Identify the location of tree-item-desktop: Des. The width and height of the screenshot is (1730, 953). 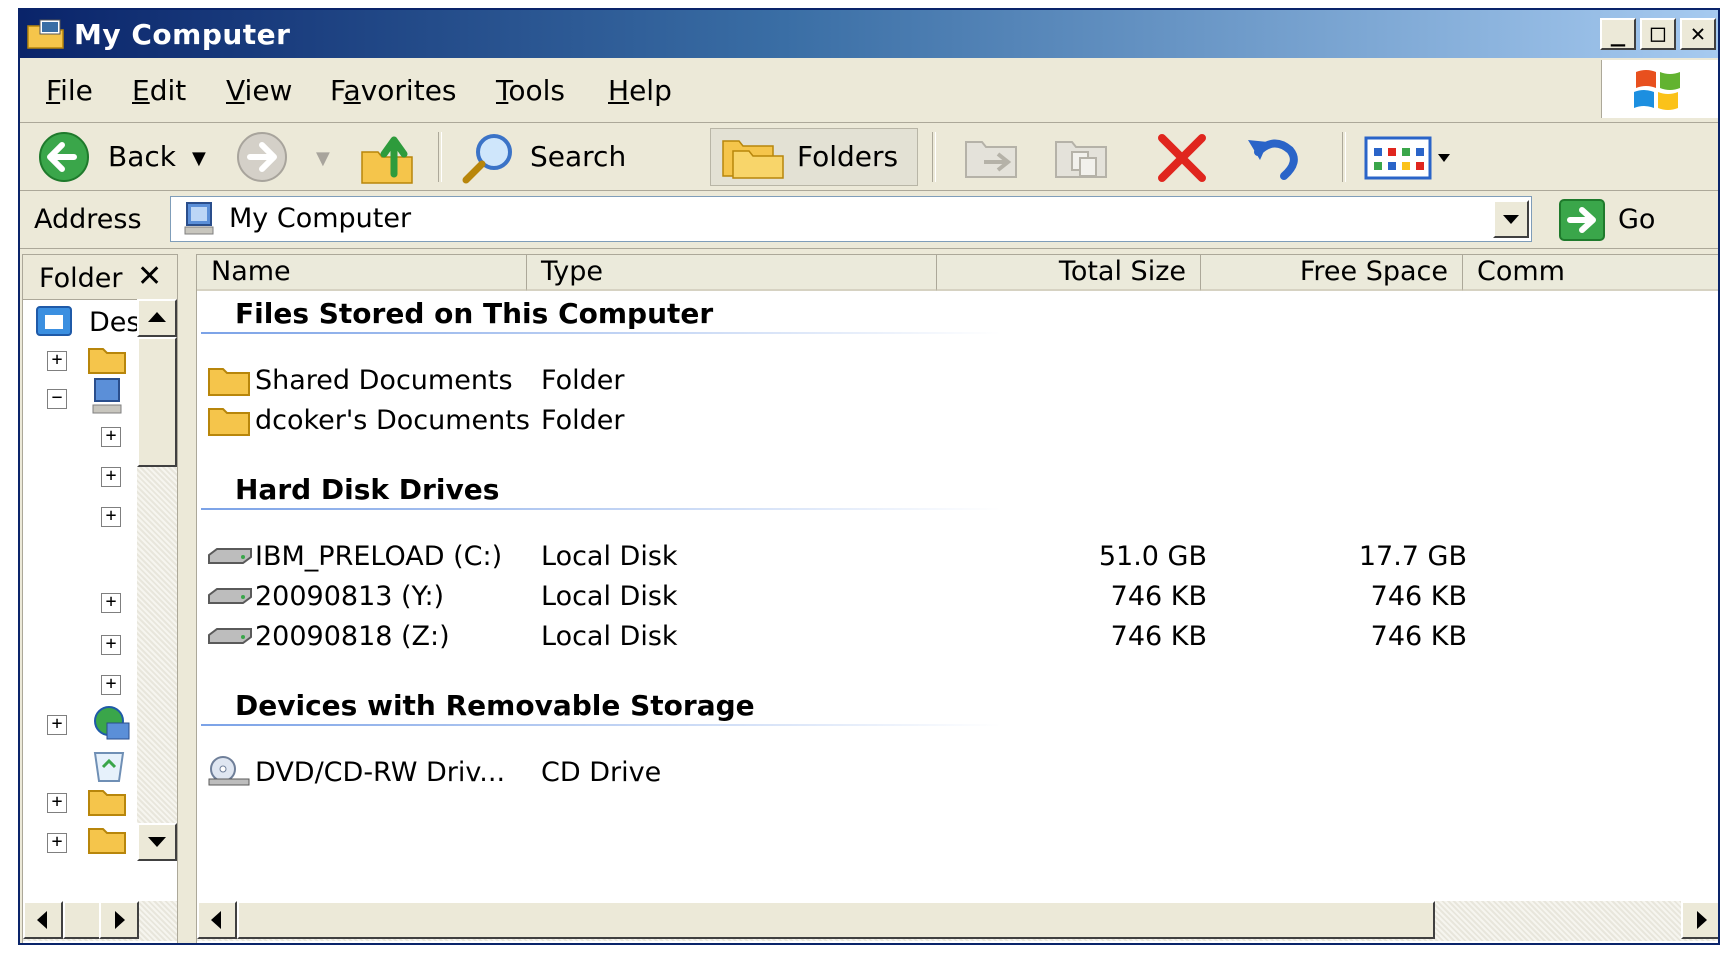
(114, 322).